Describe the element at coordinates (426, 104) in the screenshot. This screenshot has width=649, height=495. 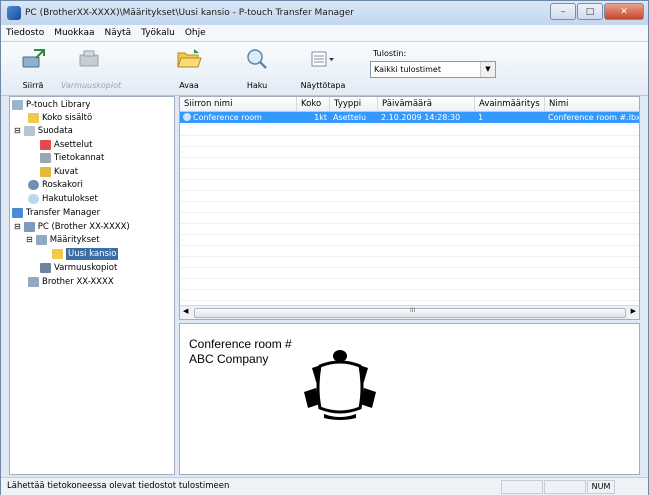
I see `column-header-date: Päivämäärä` at that location.